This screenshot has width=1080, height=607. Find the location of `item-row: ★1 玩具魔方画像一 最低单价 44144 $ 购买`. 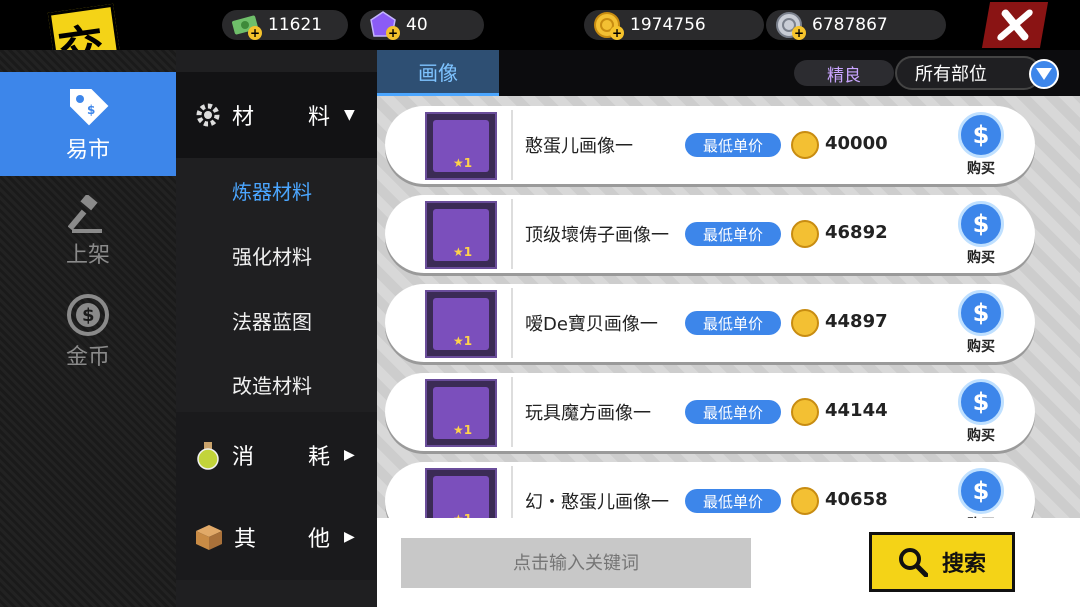

item-row: ★1 玩具魔方画像一 最低单价 44144 $ 购买 is located at coordinates (710, 412).